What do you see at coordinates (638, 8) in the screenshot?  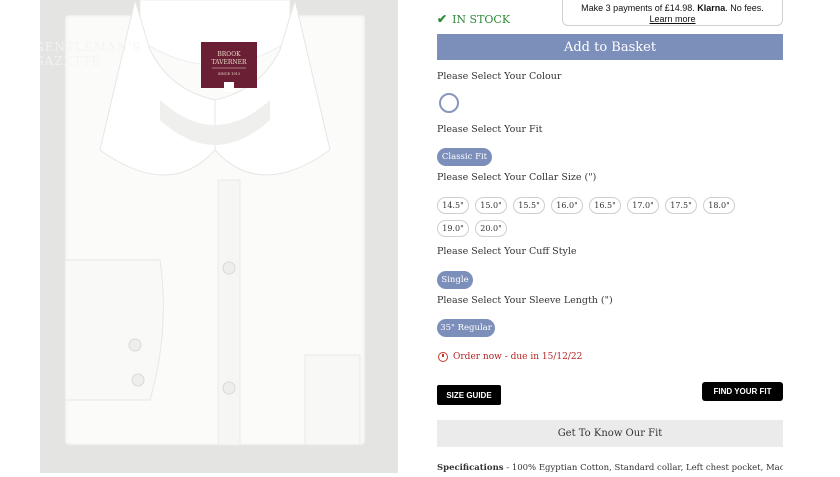 I see `klarna-text: Make 3 payments of £14.98.` at bounding box center [638, 8].